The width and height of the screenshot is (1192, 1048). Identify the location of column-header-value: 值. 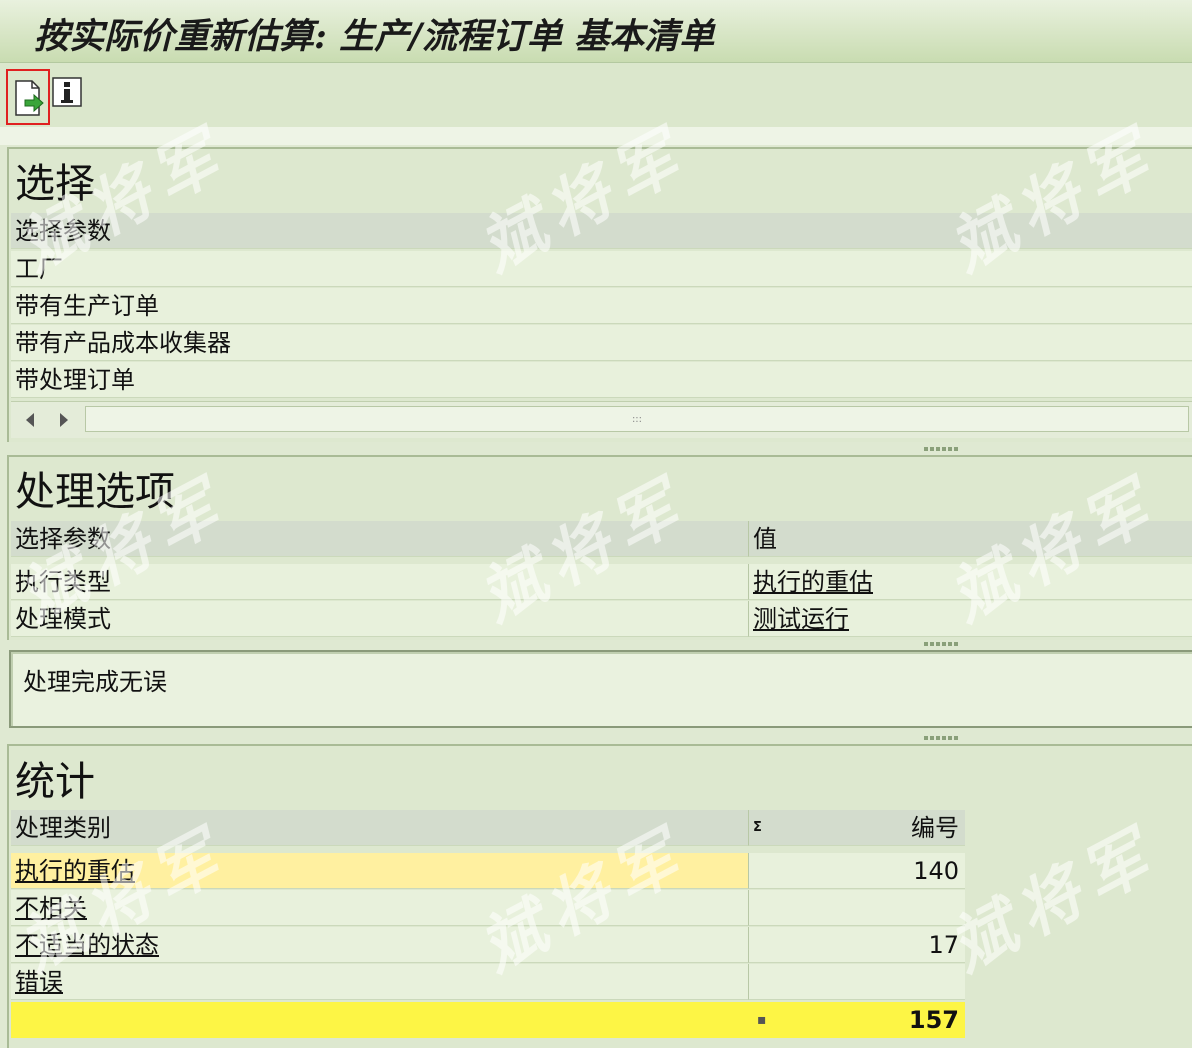
(970, 539).